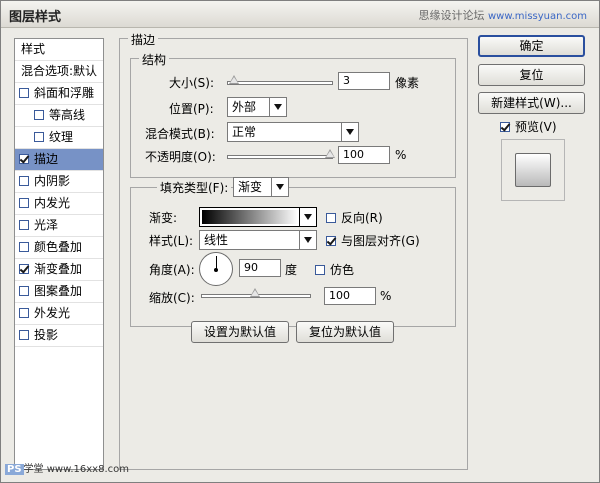 Image resolution: width=600 pixels, height=483 pixels. Describe the element at coordinates (180, 157) in the screenshot. I see `opacity-label: 不透明度(O):` at that location.